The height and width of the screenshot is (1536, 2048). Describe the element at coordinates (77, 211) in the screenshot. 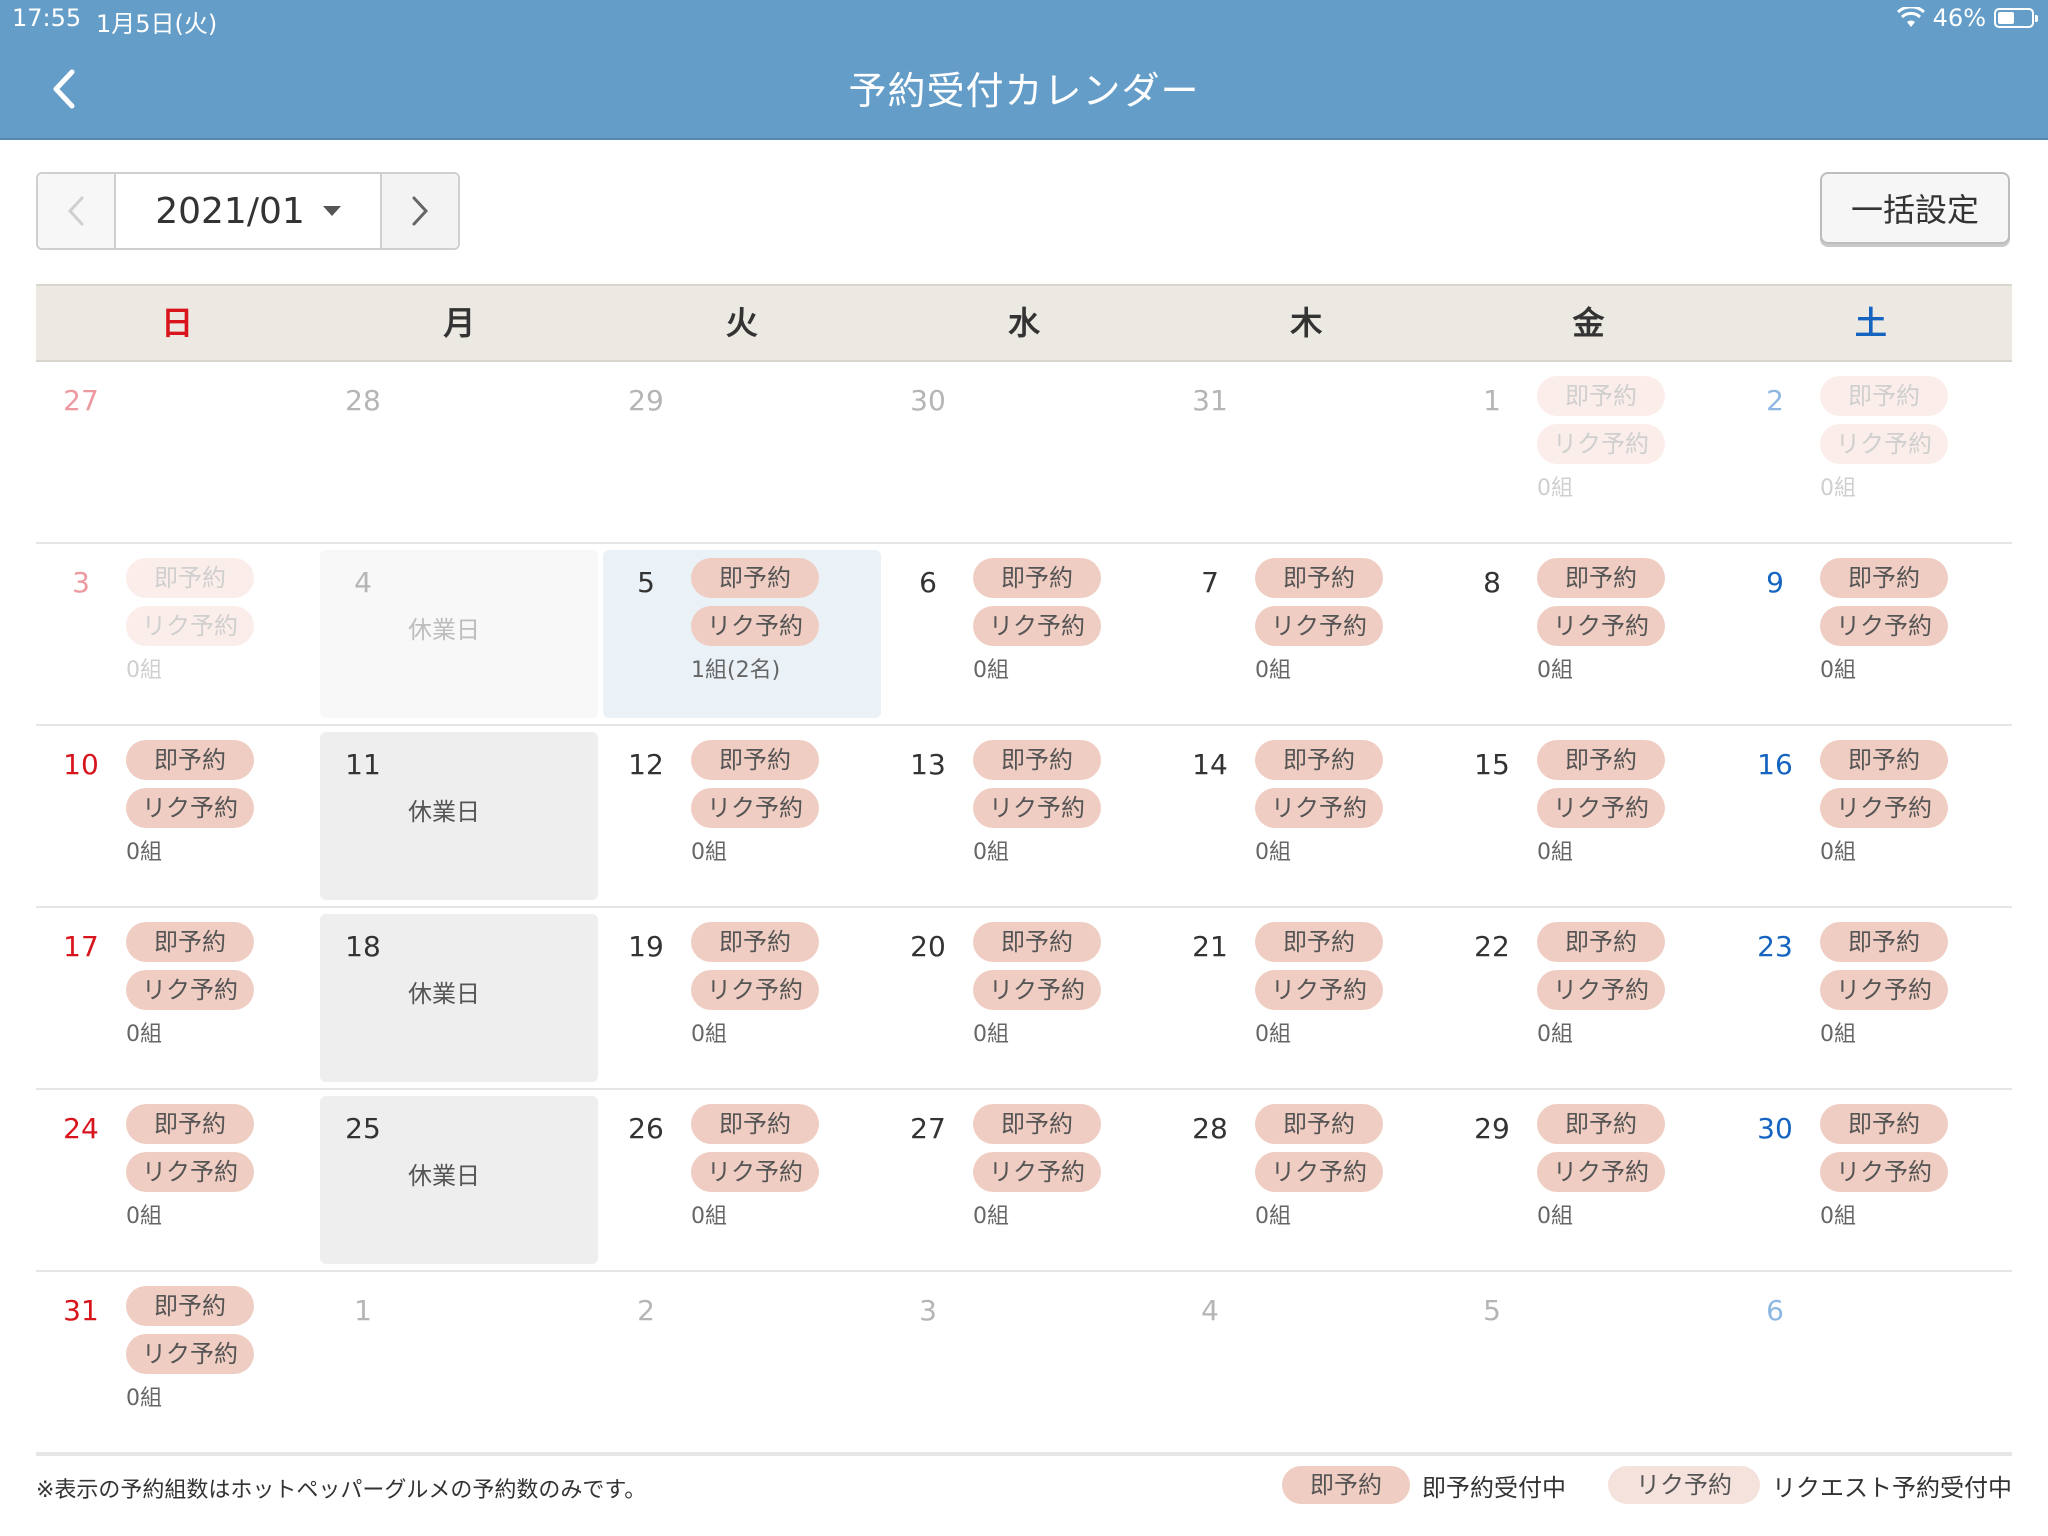

I see `prev-month-button` at that location.